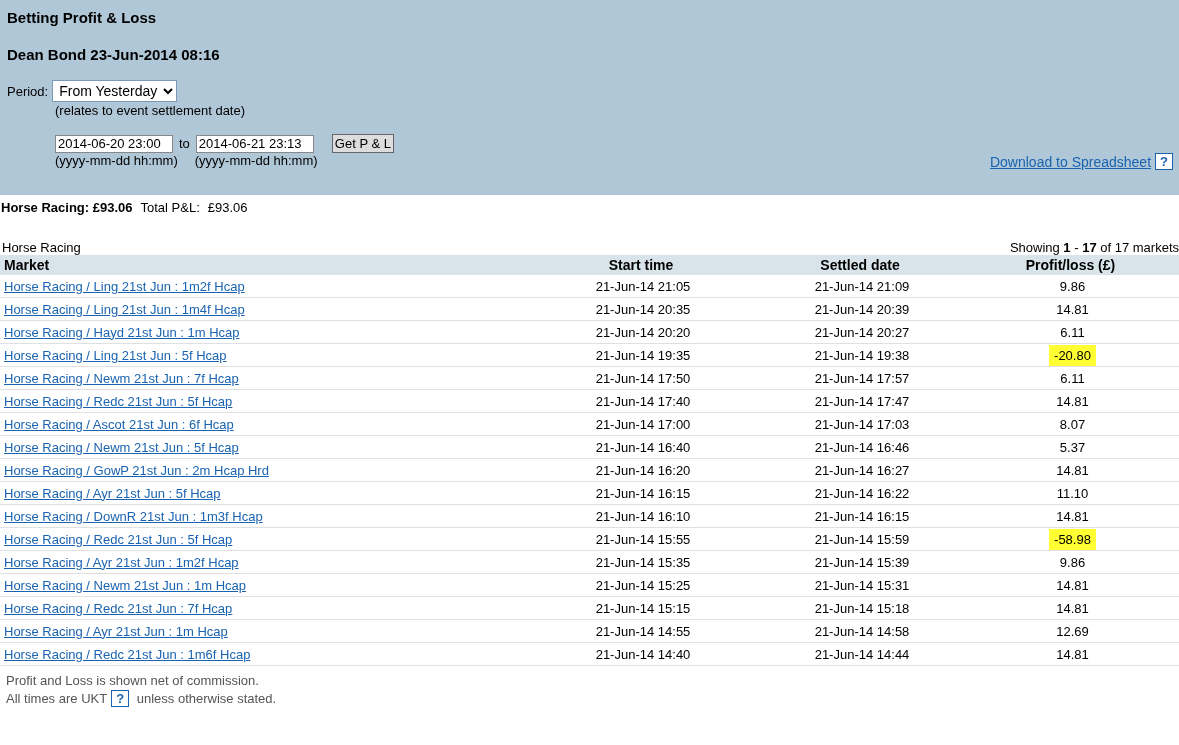 Image resolution: width=1179 pixels, height=745 pixels. Describe the element at coordinates (112, 493) in the screenshot. I see `market-link: Horse Racing / Ayr 21st Jun : 5f Hcap` at that location.